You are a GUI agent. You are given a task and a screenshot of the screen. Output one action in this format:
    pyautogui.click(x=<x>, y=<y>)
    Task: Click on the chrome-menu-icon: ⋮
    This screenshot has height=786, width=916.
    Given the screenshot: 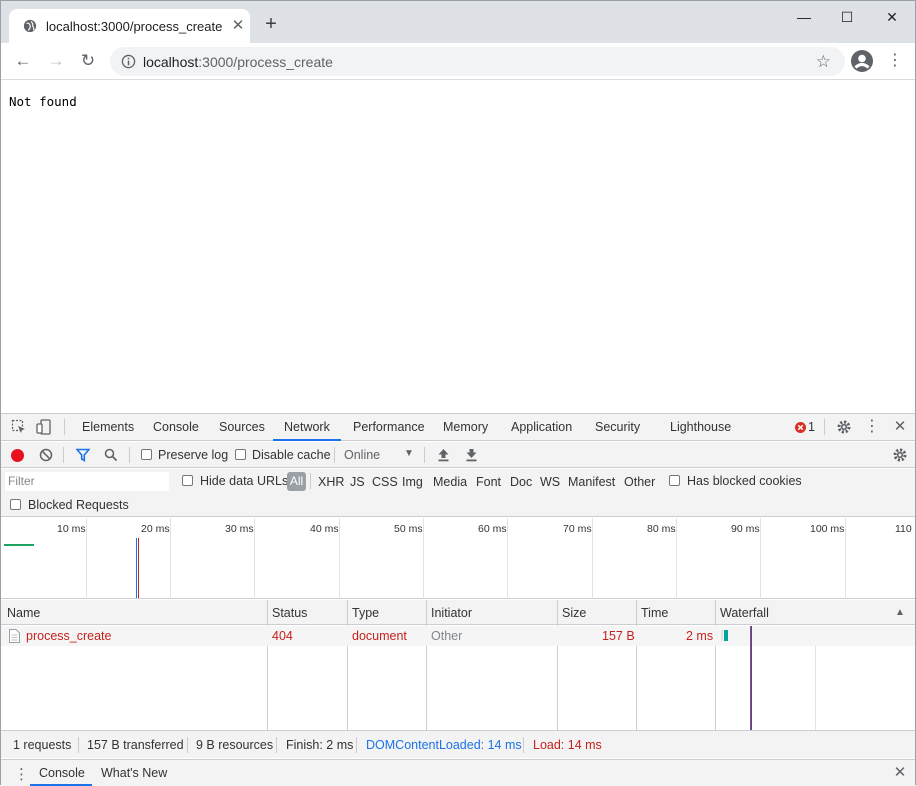 What is the action you would take?
    pyautogui.click(x=895, y=61)
    